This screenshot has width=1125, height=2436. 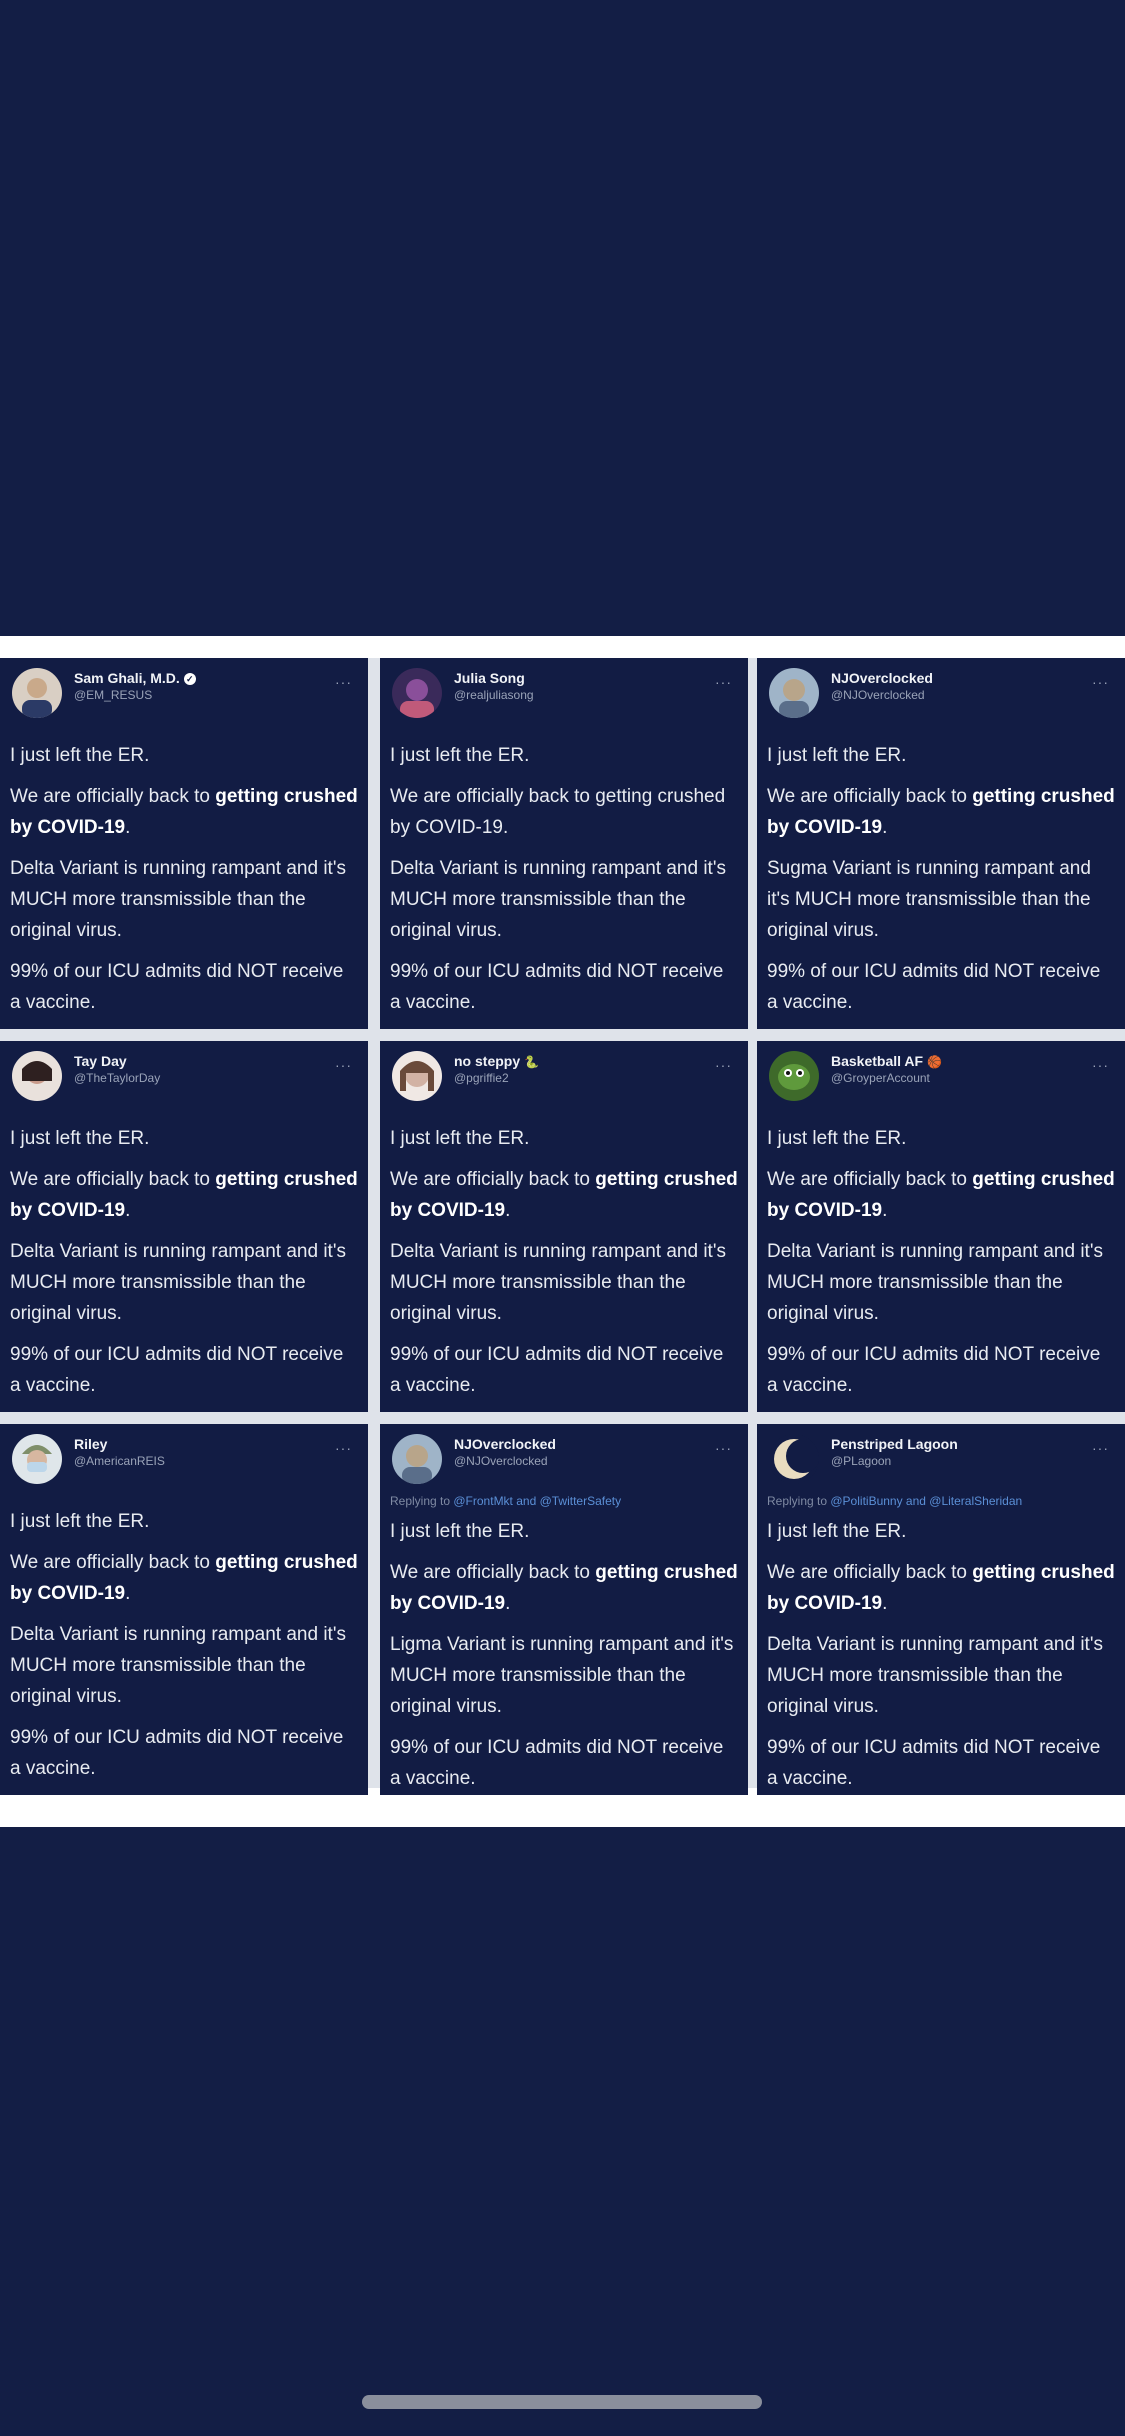 What do you see at coordinates (496, 1078) in the screenshot?
I see `handle: @pgriffie2` at bounding box center [496, 1078].